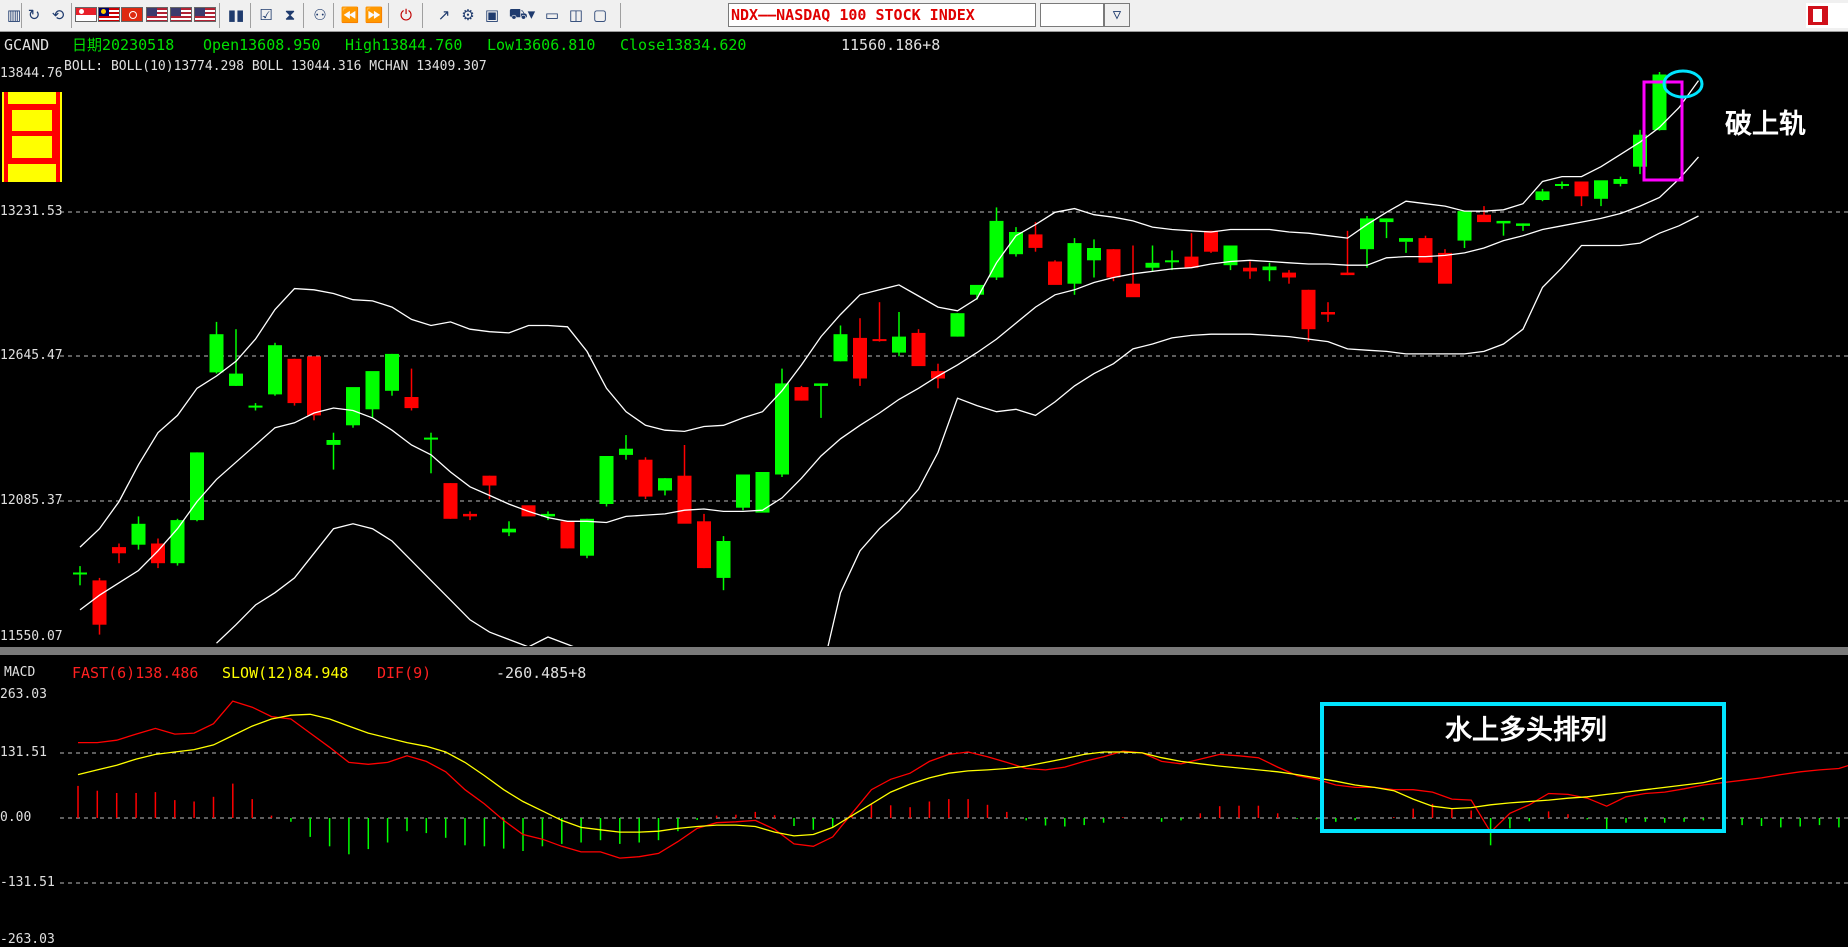 Image resolution: width=1848 pixels, height=947 pixels. Describe the element at coordinates (924, 651) in the screenshot. I see `panel-divider` at that location.